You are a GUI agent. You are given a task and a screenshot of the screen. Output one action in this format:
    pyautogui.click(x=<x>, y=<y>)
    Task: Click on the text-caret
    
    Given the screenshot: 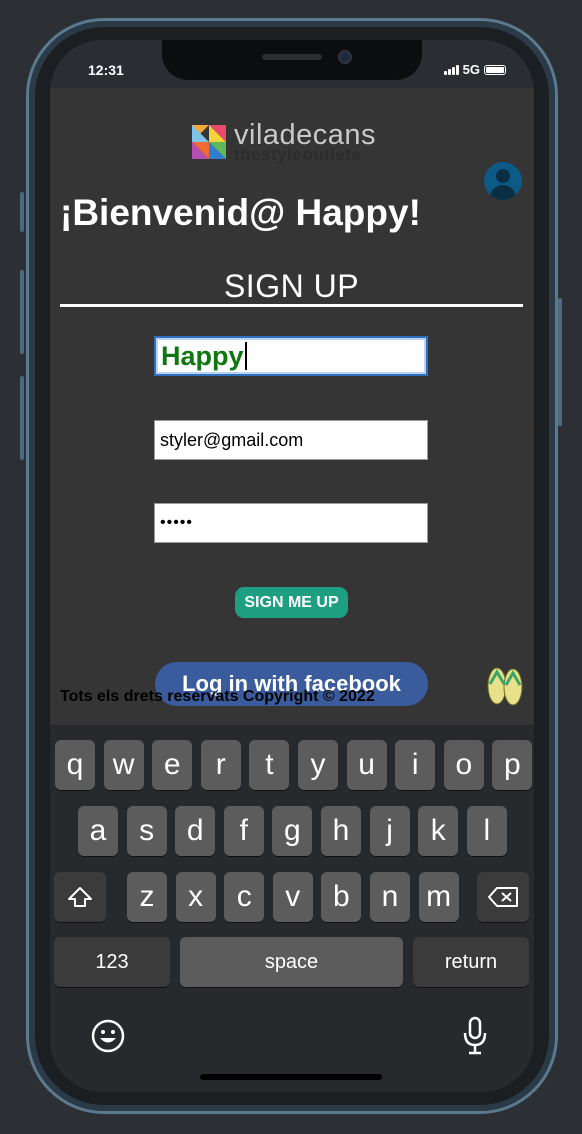 What is the action you would take?
    pyautogui.click(x=245, y=356)
    